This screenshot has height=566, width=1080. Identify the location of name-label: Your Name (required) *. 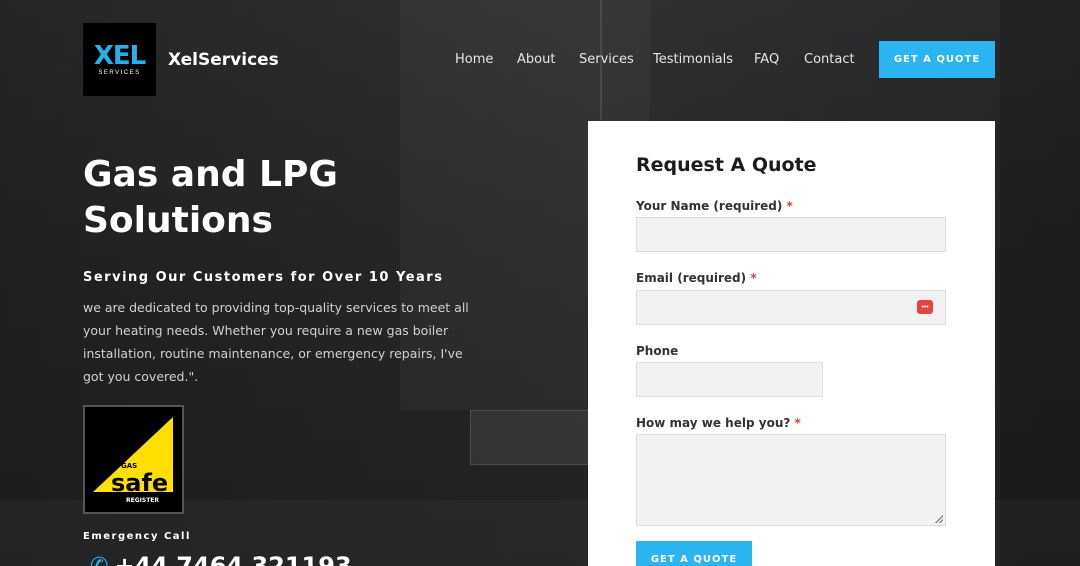
(714, 206).